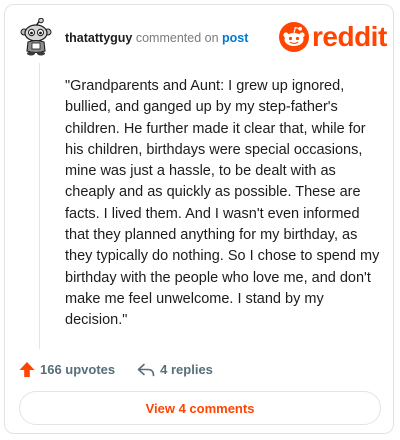 The width and height of the screenshot is (400, 440). What do you see at coordinates (146, 369) in the screenshot?
I see `reply-arrow-icon` at bounding box center [146, 369].